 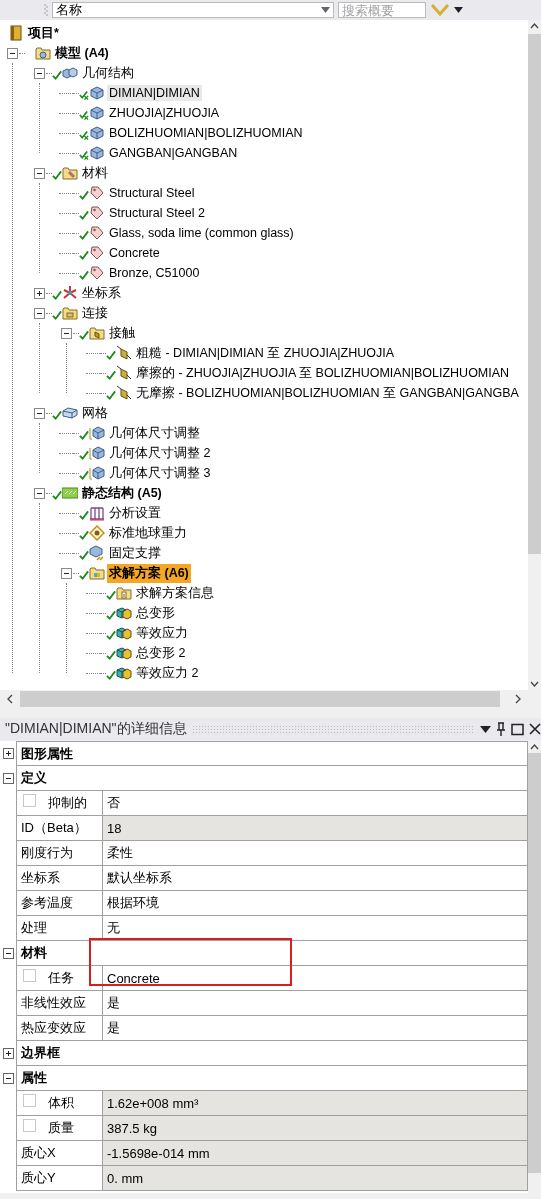 I want to click on tree-item: GANGBAN|GANGBAN, so click(x=173, y=153).